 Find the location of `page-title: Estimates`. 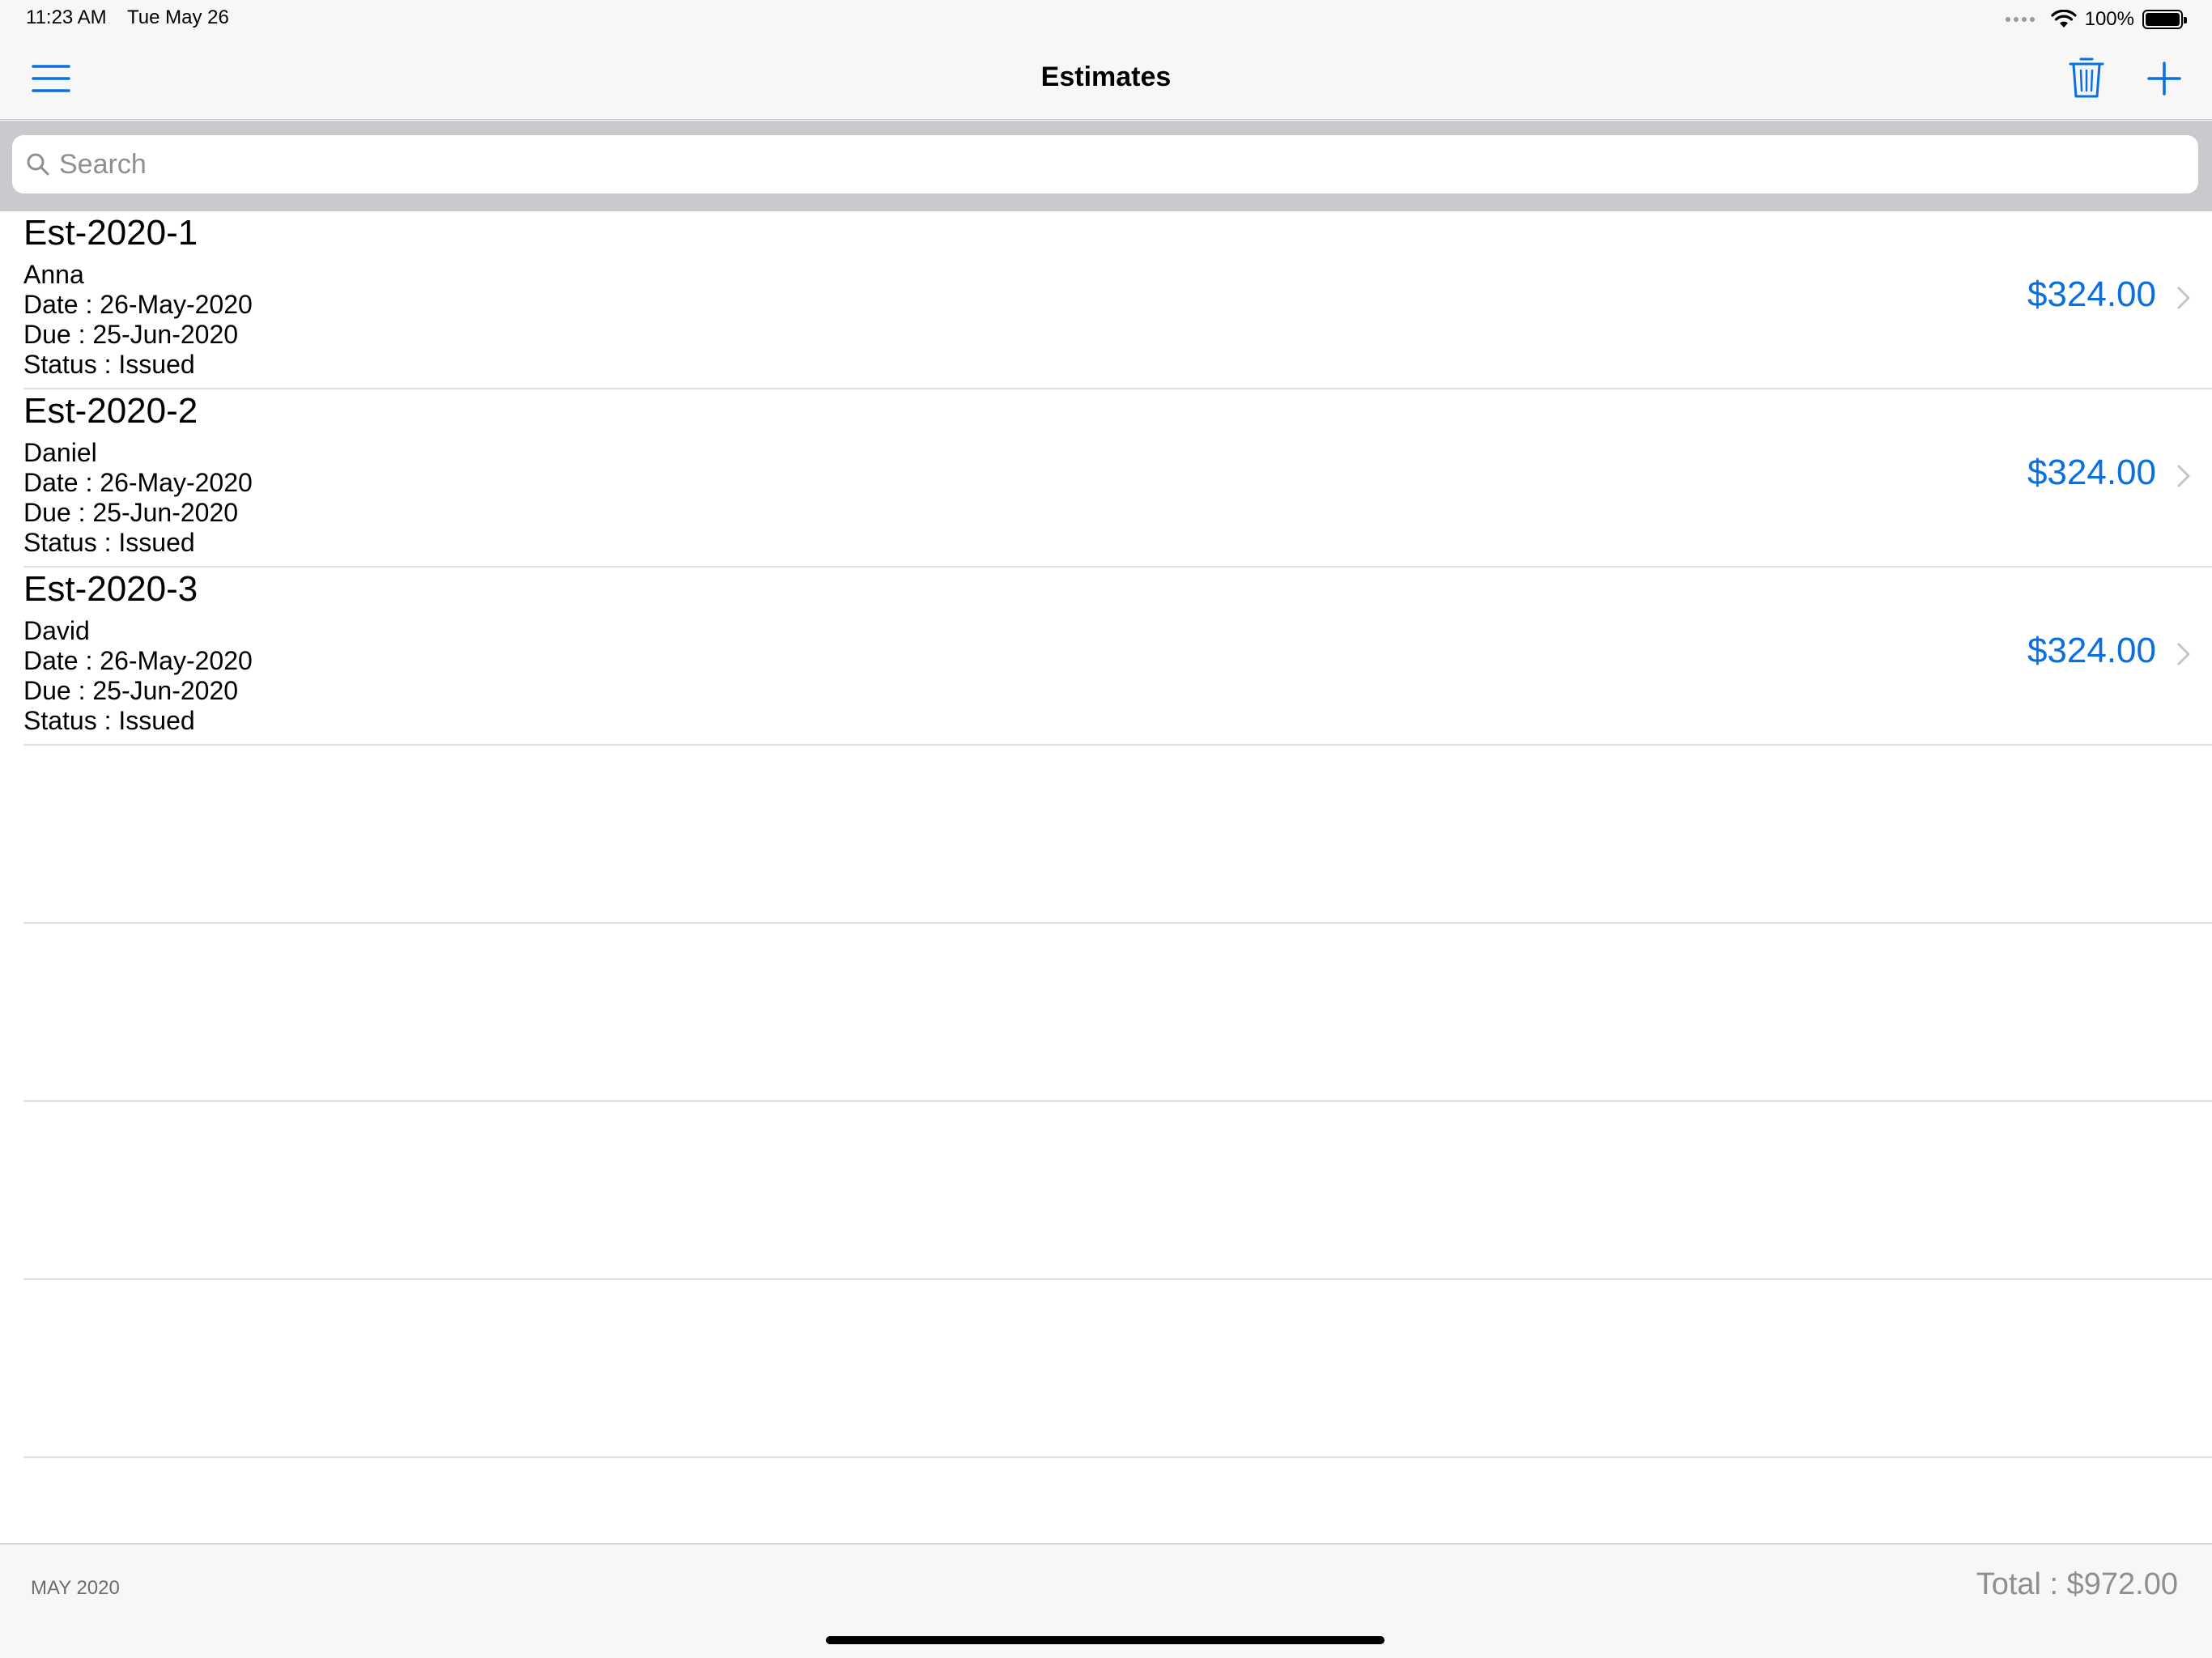

page-title: Estimates is located at coordinates (1106, 77).